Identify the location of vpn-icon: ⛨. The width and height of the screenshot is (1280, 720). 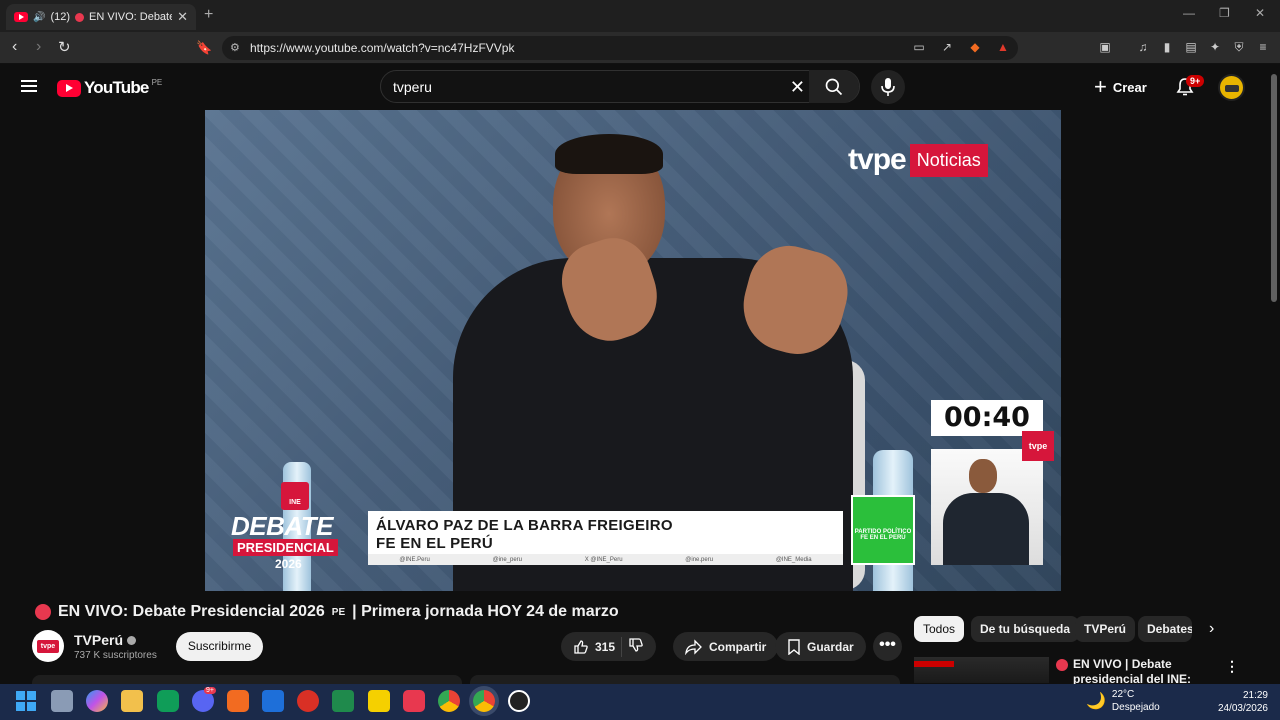
(1239, 47).